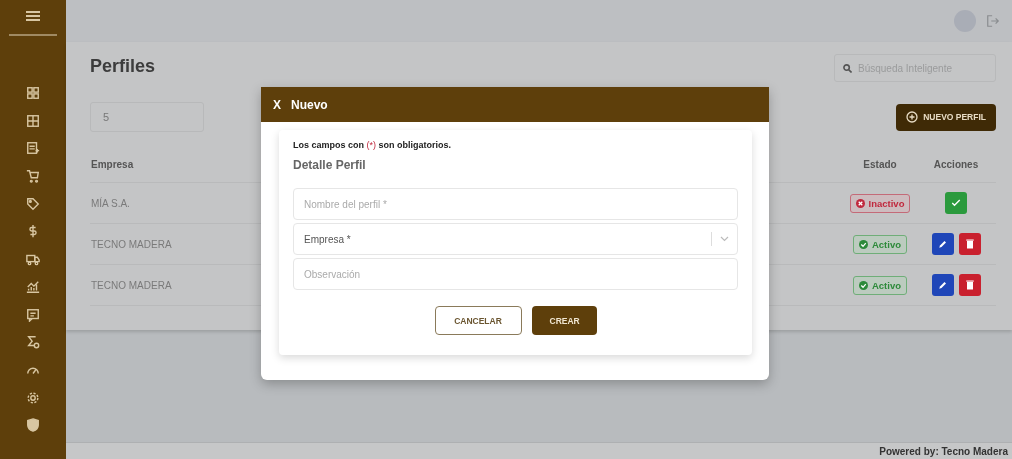 This screenshot has width=1012, height=459. I want to click on close-button: X, so click(277, 104).